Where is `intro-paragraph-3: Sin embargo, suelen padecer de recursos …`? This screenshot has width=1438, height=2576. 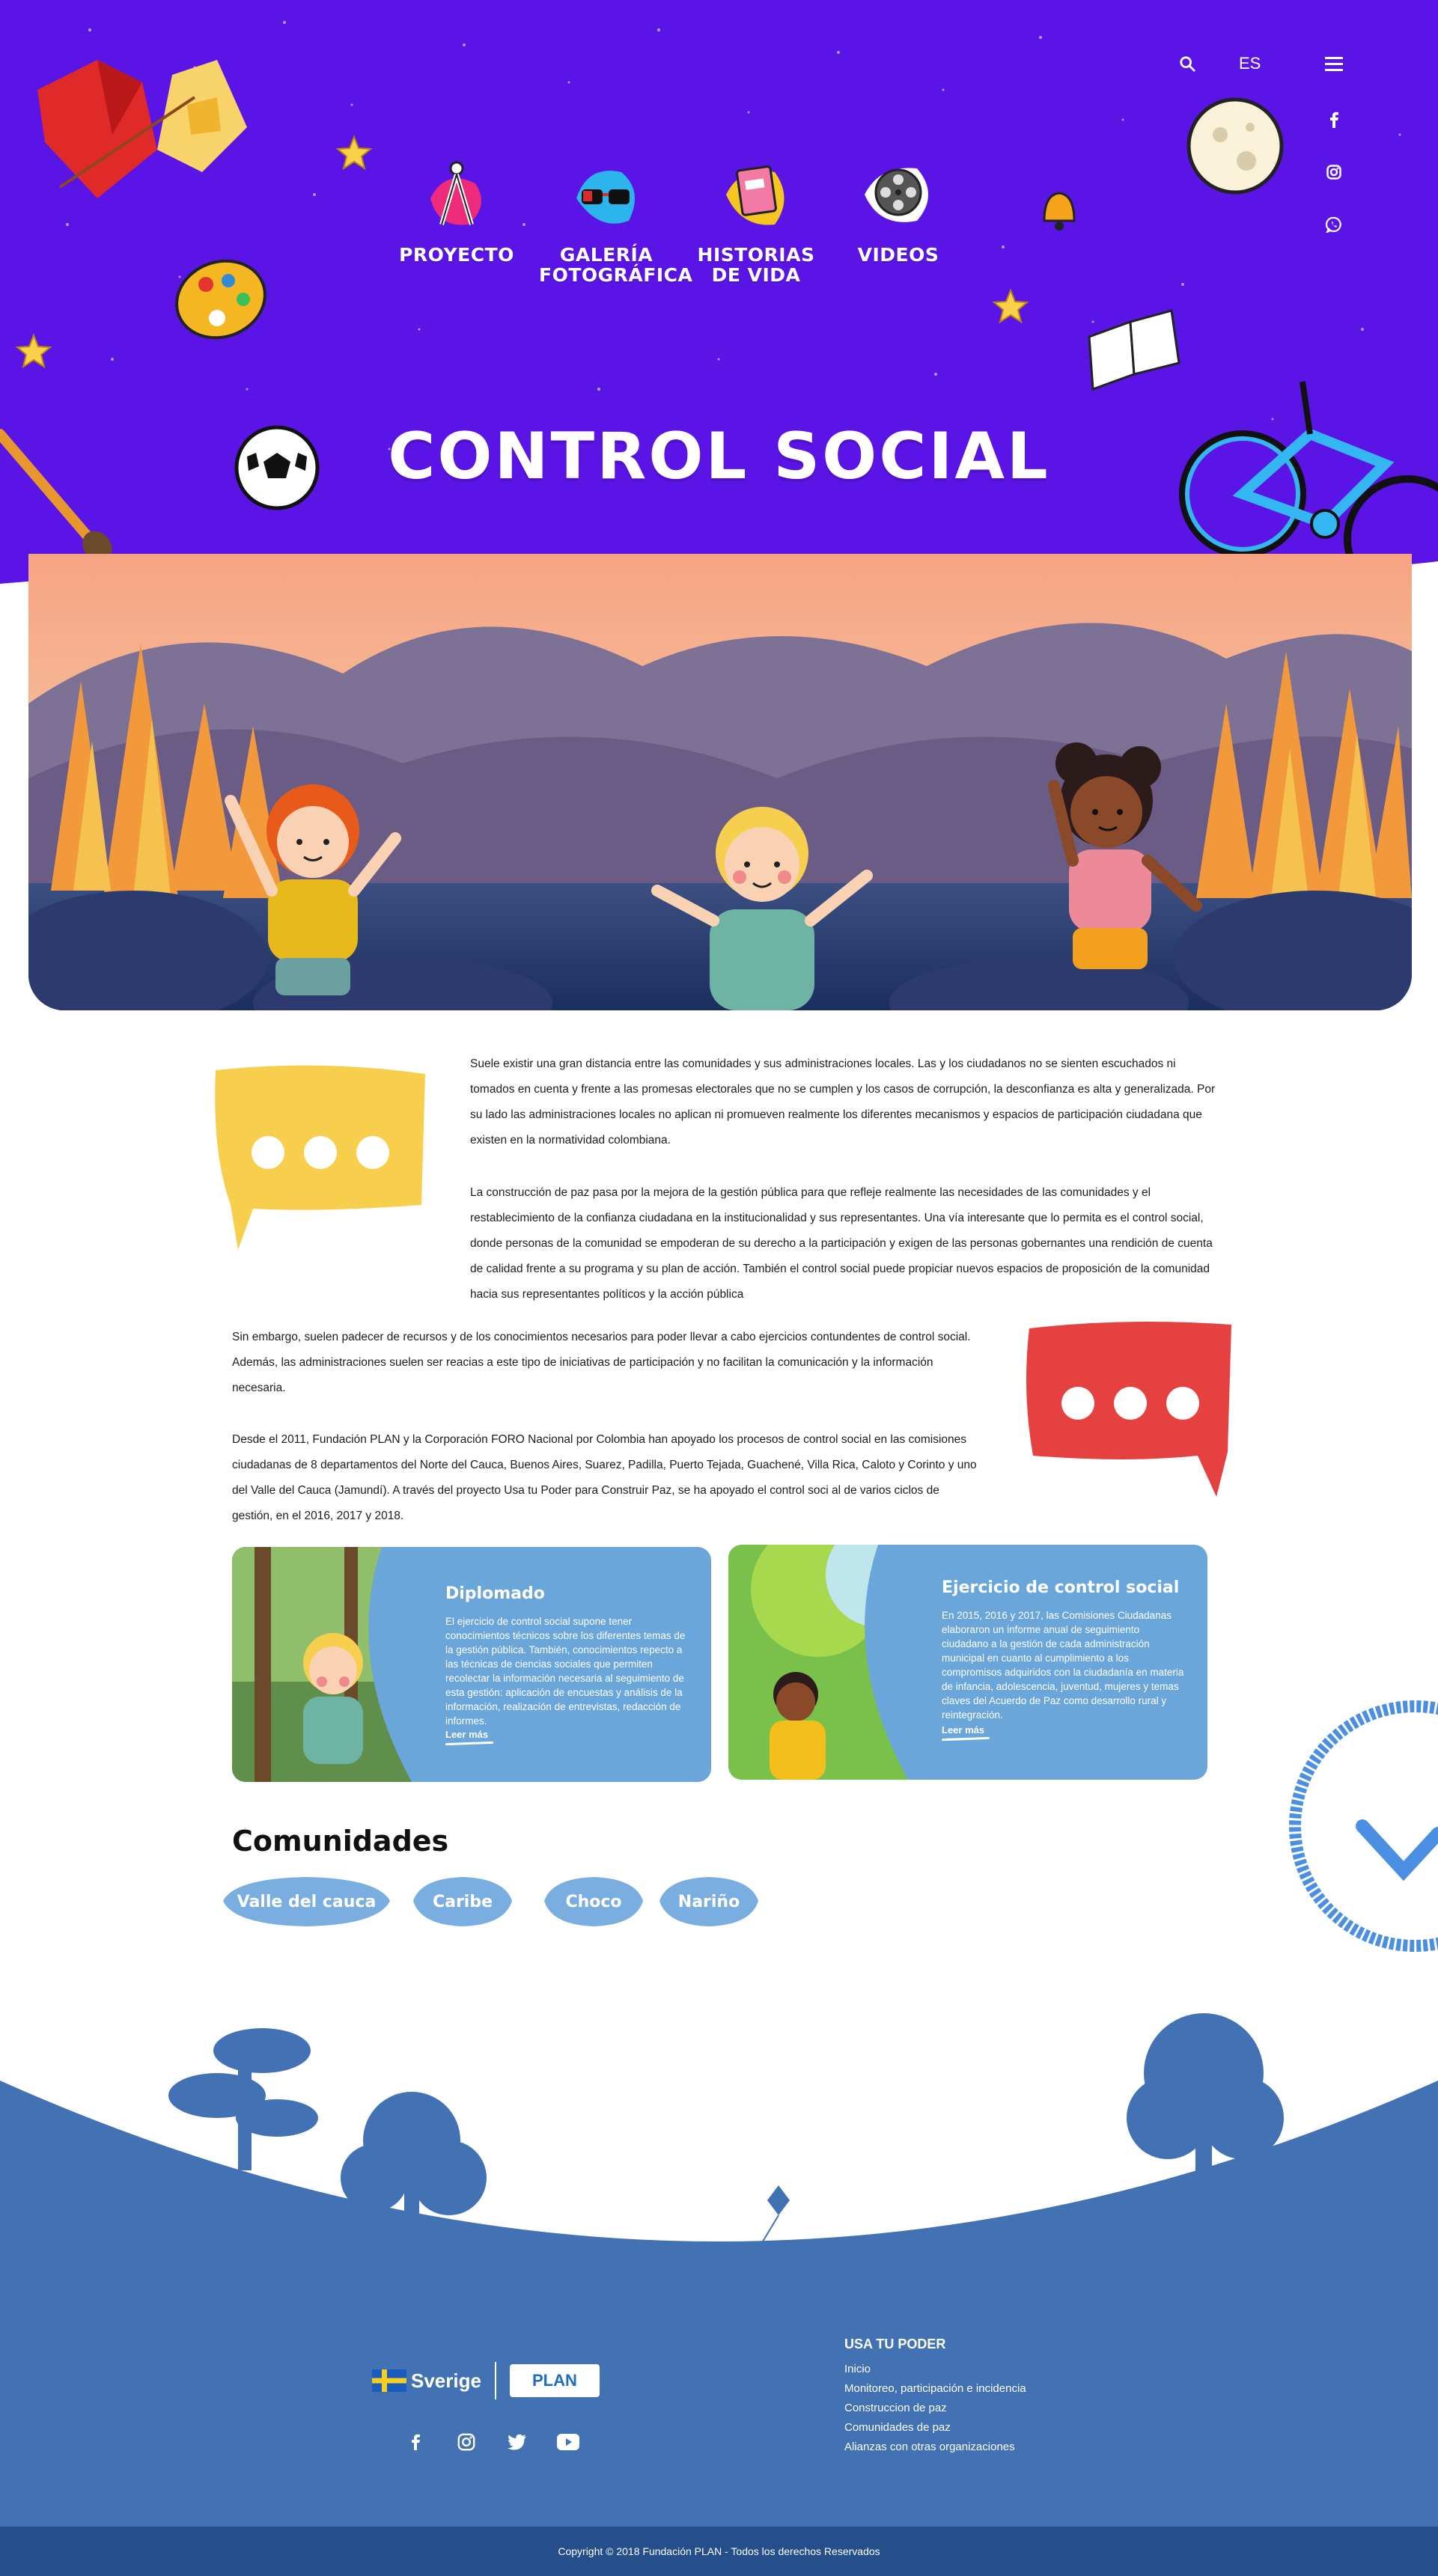
intro-paragraph-3: Sin embargo, suelen padecer de recursos … is located at coordinates (601, 1362).